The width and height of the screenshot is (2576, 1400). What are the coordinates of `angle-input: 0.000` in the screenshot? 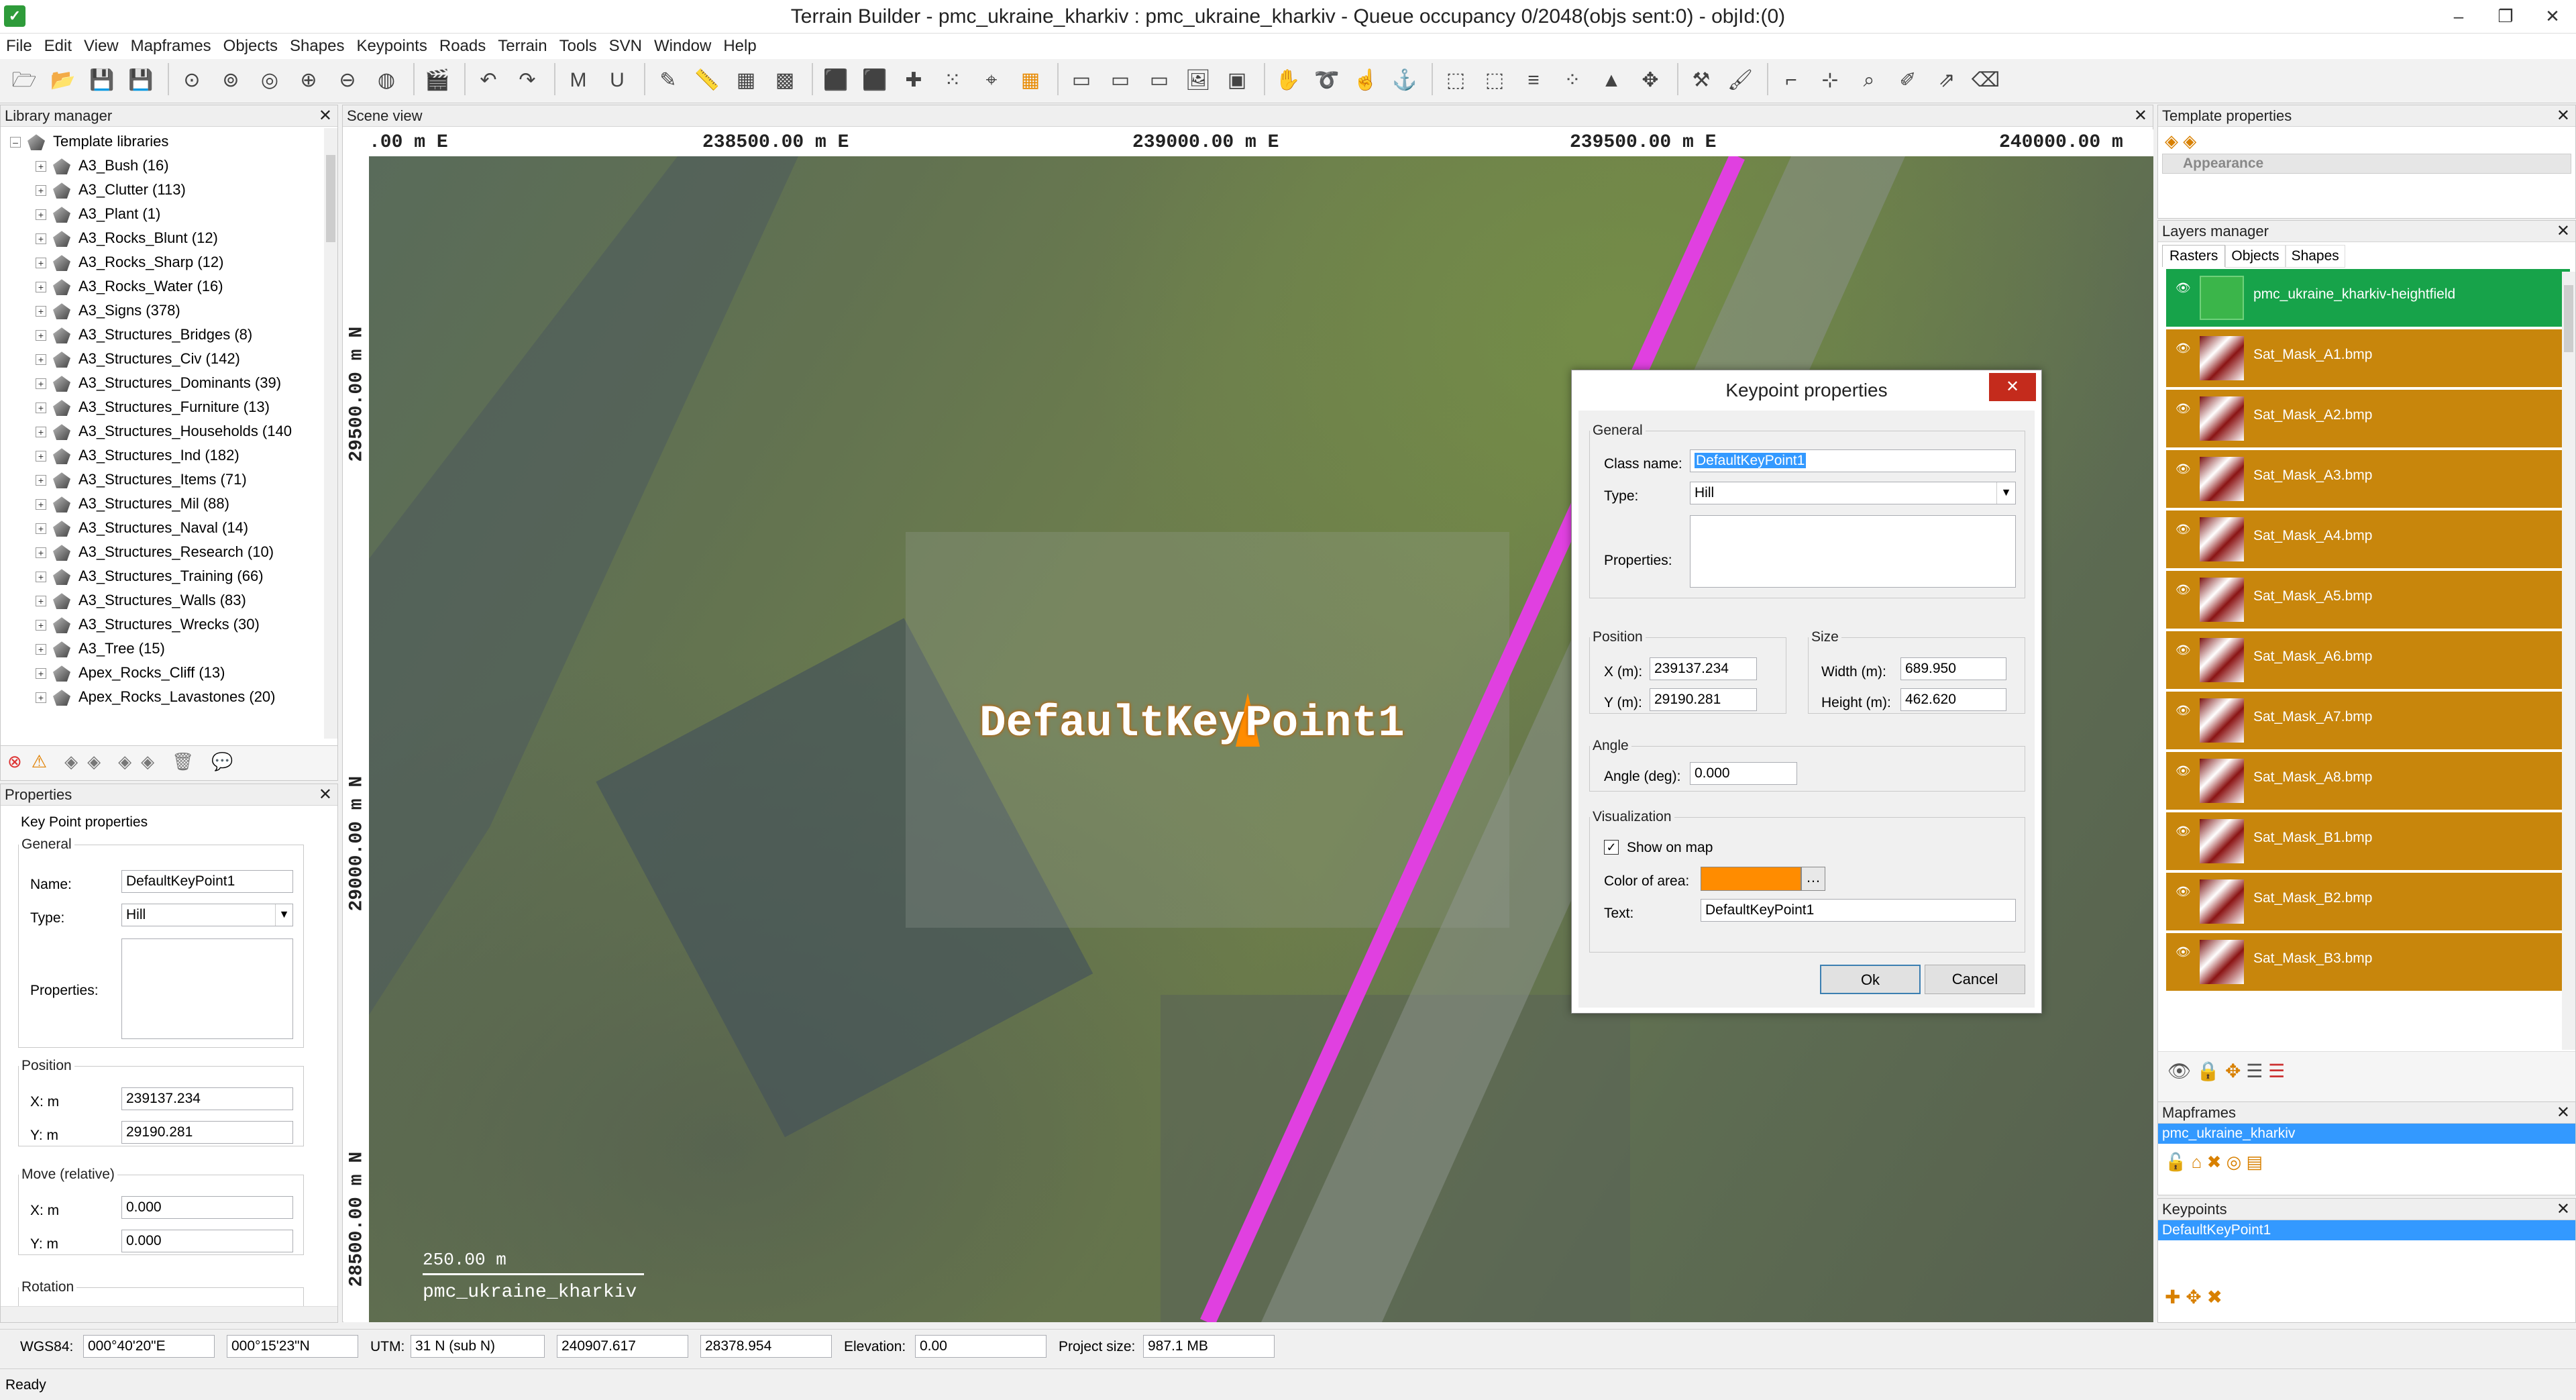 It's located at (1743, 773).